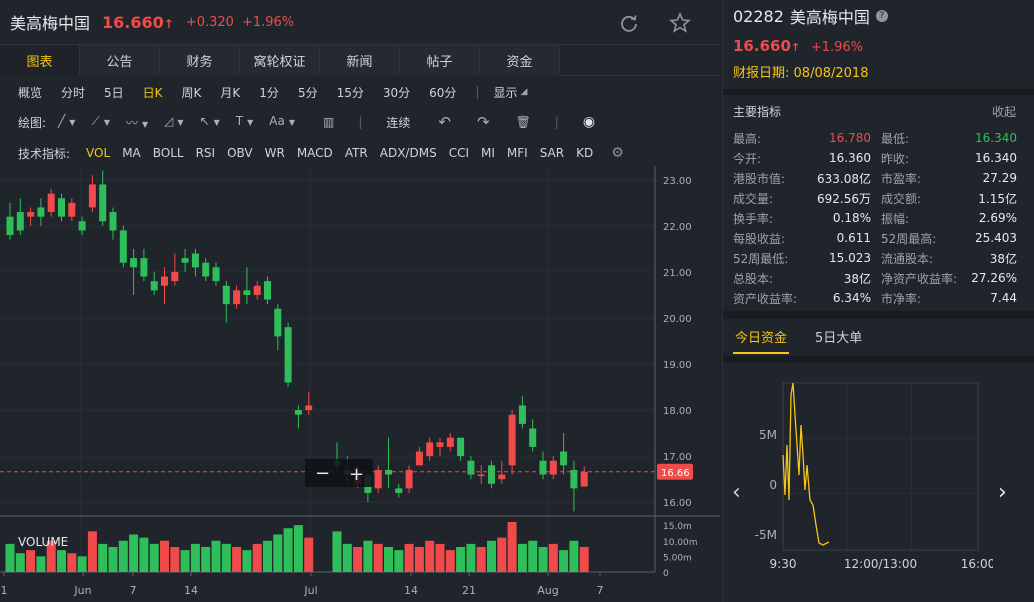  Describe the element at coordinates (589, 122) in the screenshot. I see `eye-icon: ◉` at that location.